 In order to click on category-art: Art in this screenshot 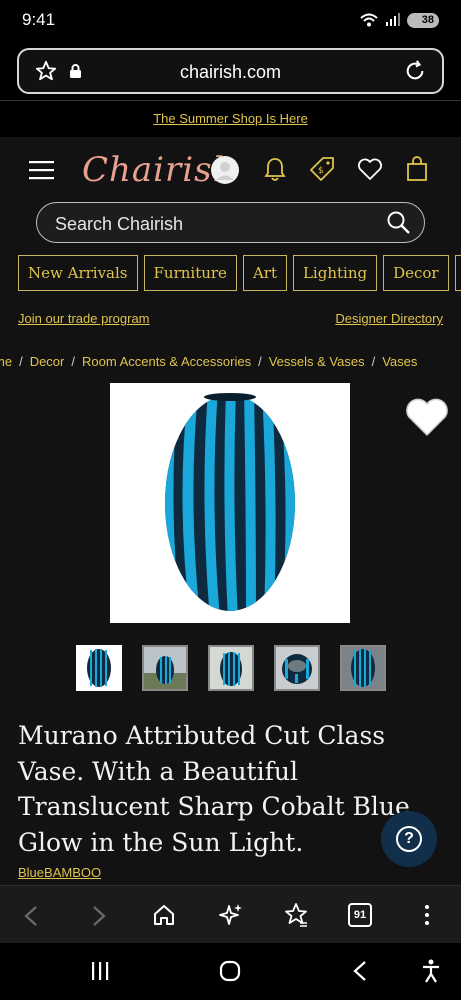, I will do `click(264, 273)`.